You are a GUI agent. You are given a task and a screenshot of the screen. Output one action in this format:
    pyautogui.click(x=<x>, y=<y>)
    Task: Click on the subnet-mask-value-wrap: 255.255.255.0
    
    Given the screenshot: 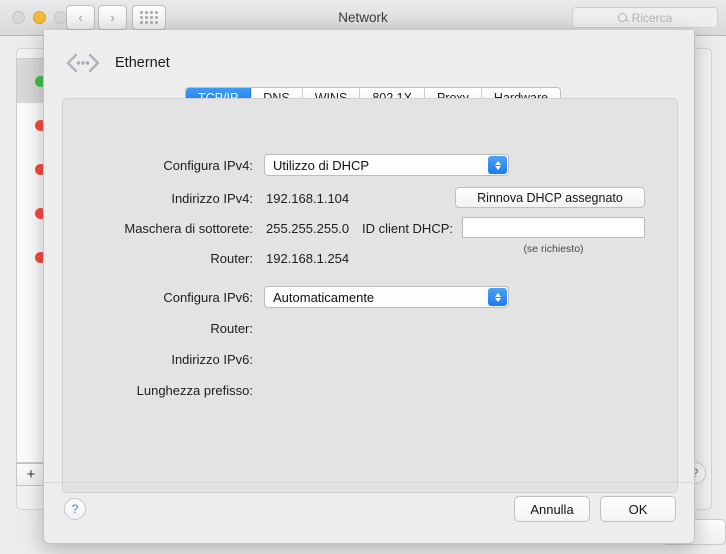 What is the action you would take?
    pyautogui.click(x=307, y=228)
    